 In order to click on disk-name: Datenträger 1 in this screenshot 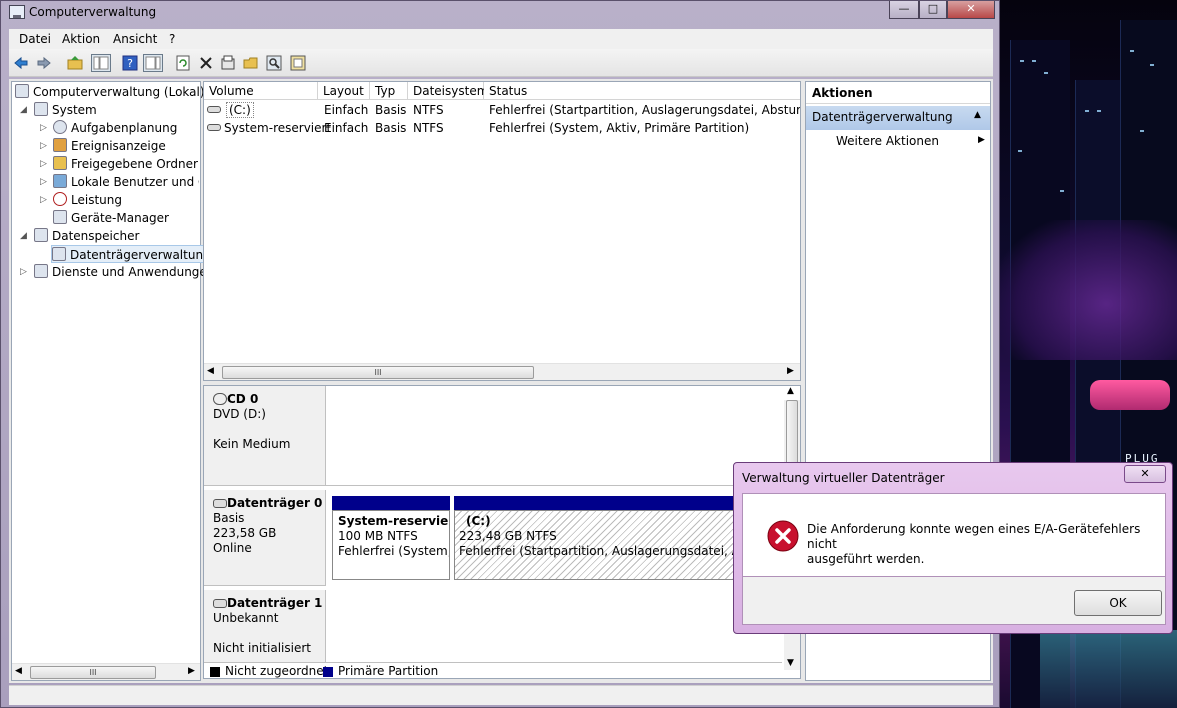, I will do `click(275, 603)`.